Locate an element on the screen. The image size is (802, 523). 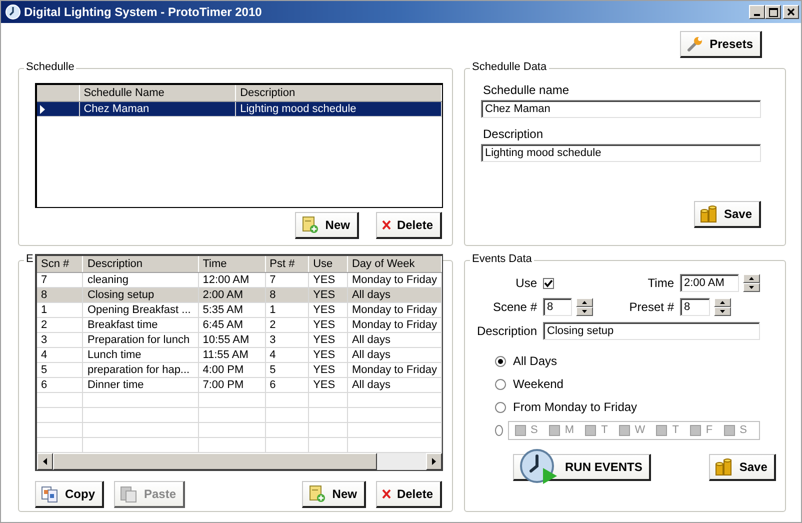
day-label: F is located at coordinates (709, 430).